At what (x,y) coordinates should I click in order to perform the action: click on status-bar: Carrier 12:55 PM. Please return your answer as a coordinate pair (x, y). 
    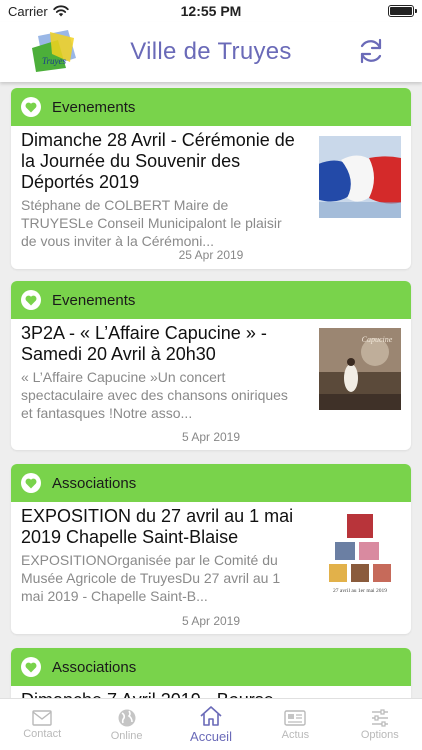
    Looking at the image, I should click on (211, 11).